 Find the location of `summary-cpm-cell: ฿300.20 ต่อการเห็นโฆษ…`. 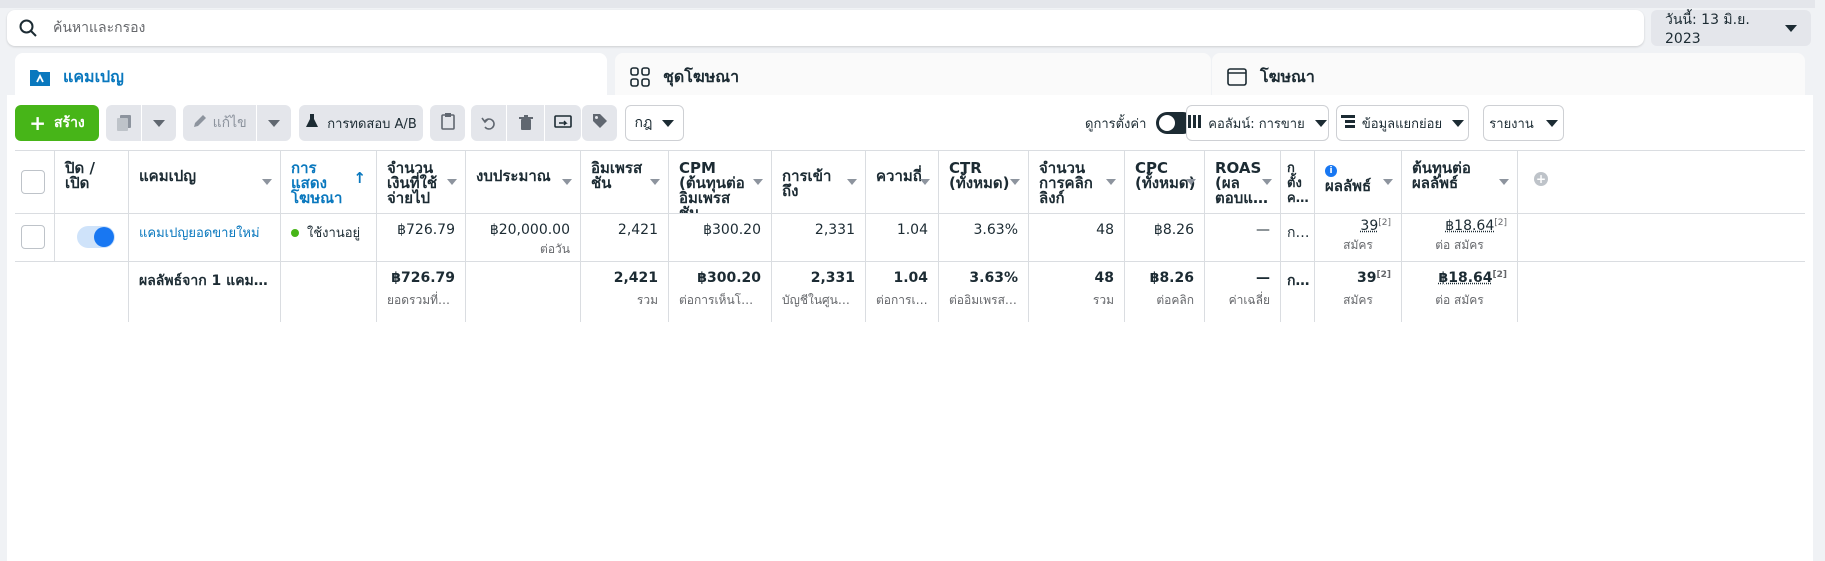

summary-cpm-cell: ฿300.20 ต่อการเห็นโฆษ… is located at coordinates (720, 292).